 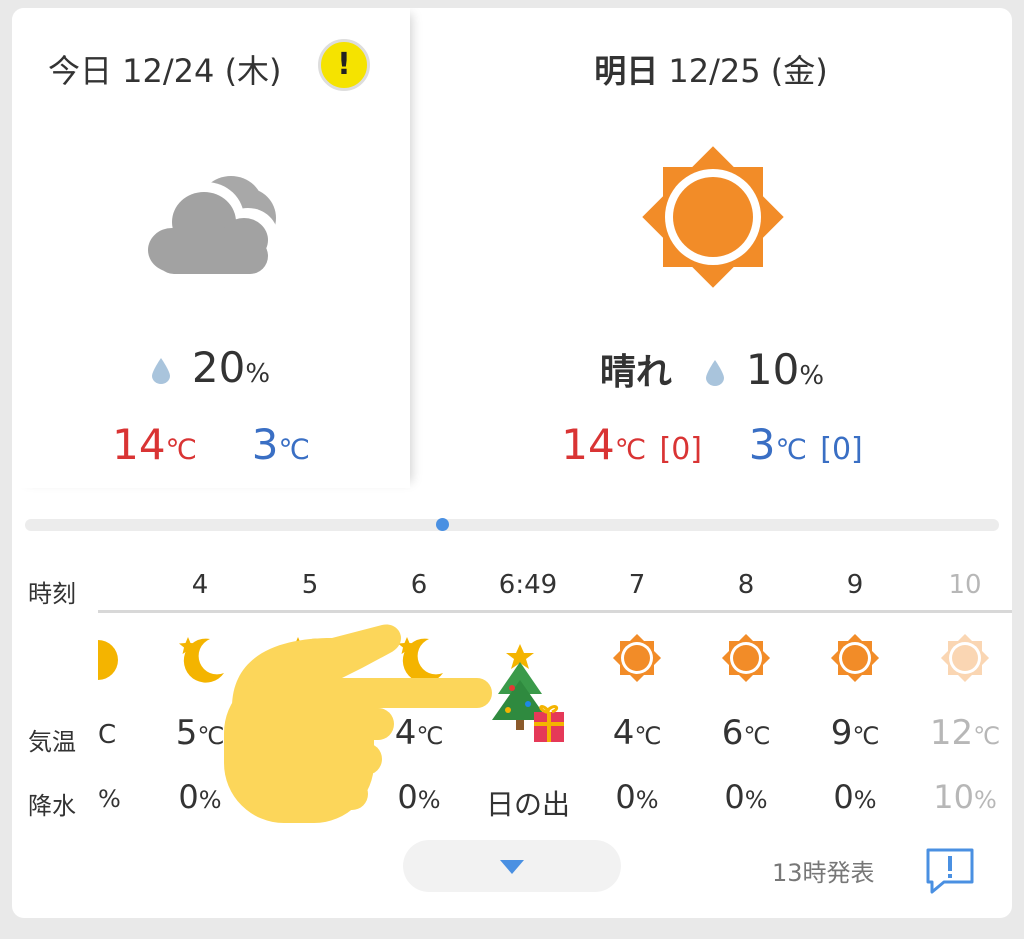 What do you see at coordinates (512, 525) in the screenshot?
I see `hourly-scrollbar` at bounding box center [512, 525].